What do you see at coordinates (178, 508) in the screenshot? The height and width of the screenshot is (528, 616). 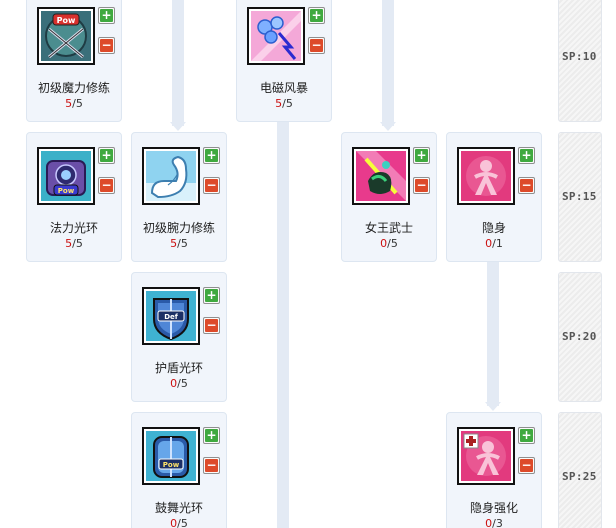 I see `skill-name: 鼓舞光环` at bounding box center [178, 508].